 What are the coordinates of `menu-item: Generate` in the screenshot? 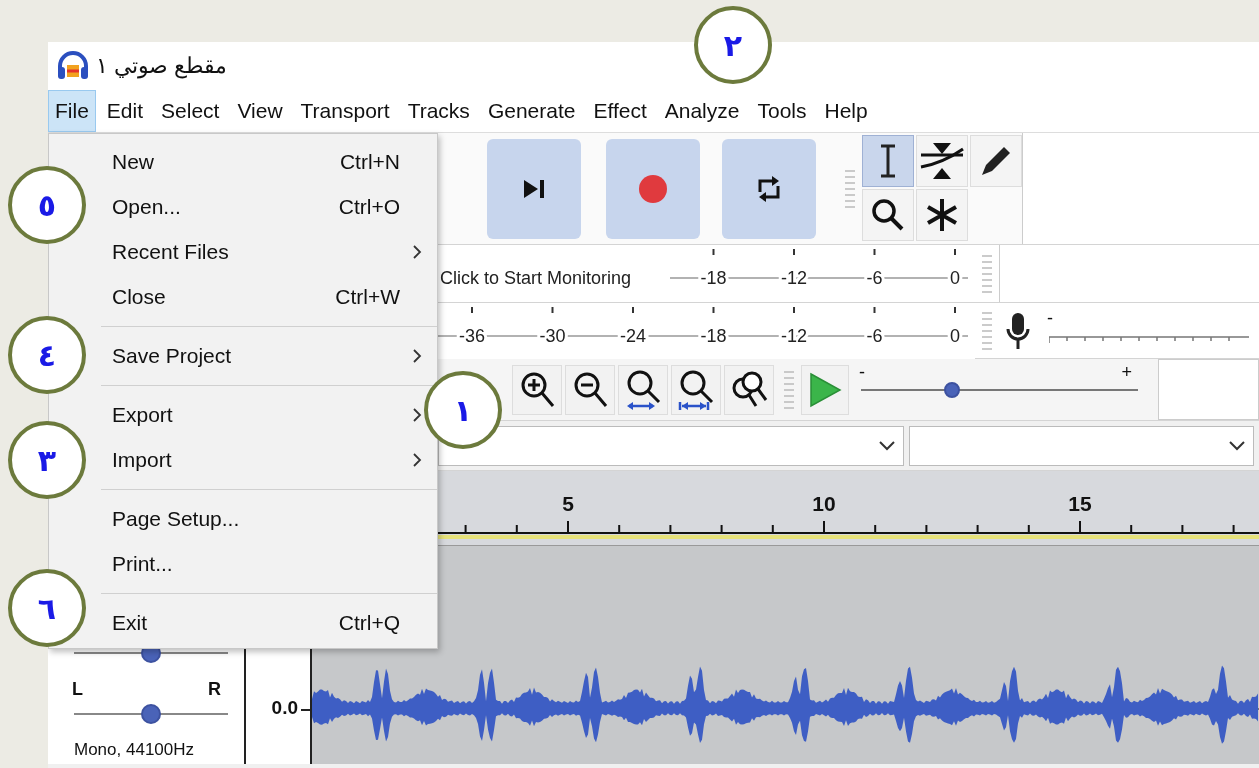 It's located at (531, 111).